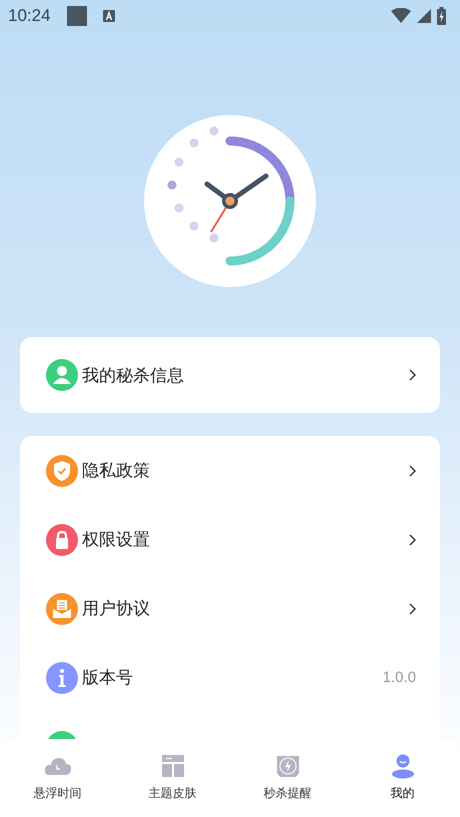 The image size is (460, 817). Describe the element at coordinates (399, 677) in the screenshot. I see `version-value: 1.0.0` at that location.